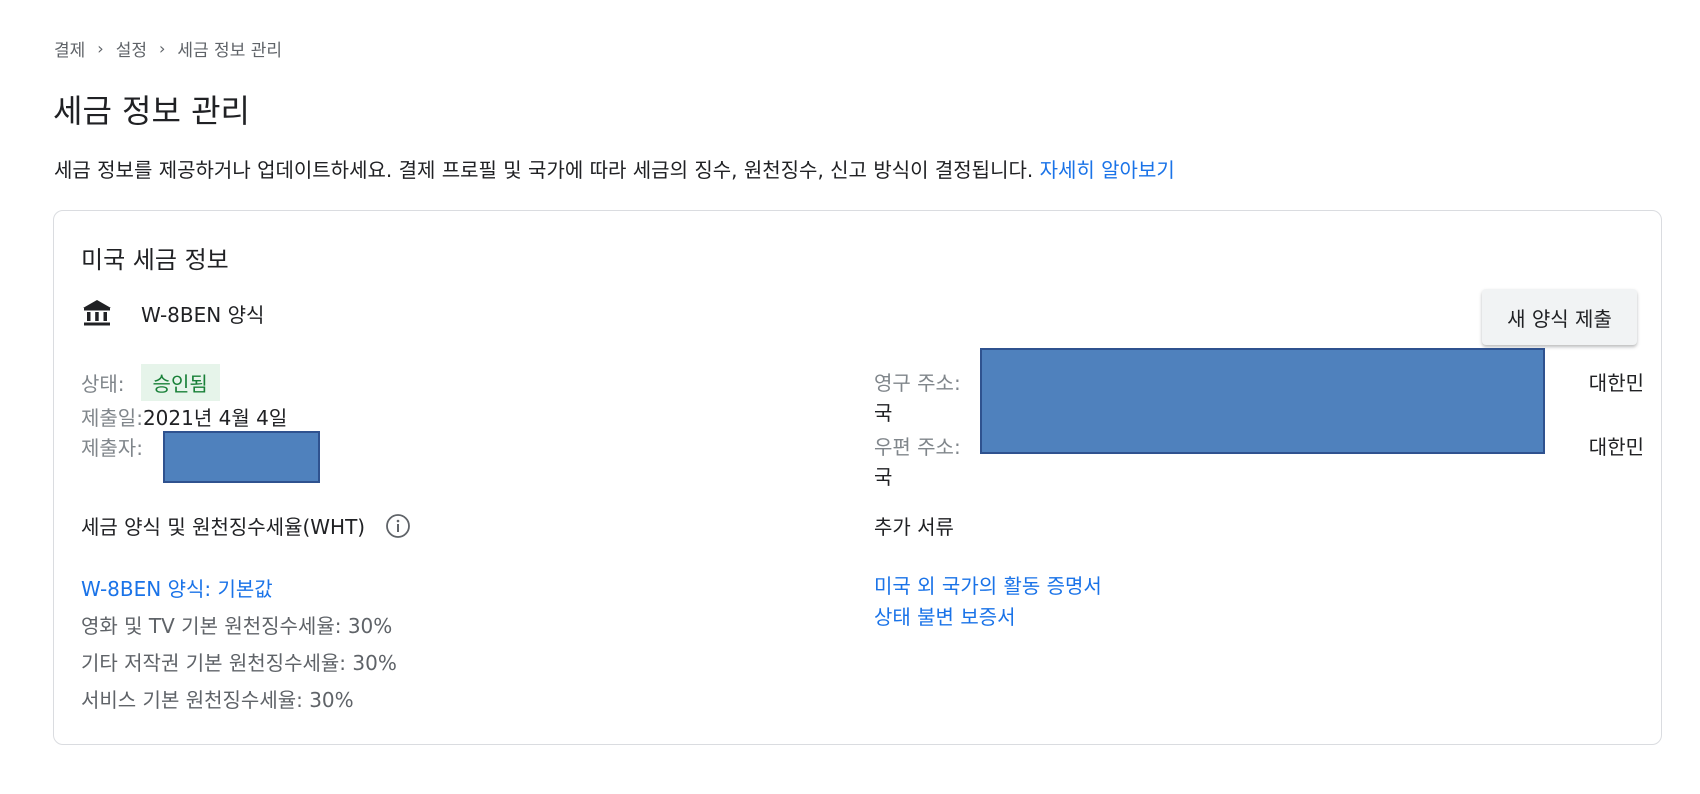 This screenshot has width=1700, height=794. I want to click on info-icon, so click(398, 526).